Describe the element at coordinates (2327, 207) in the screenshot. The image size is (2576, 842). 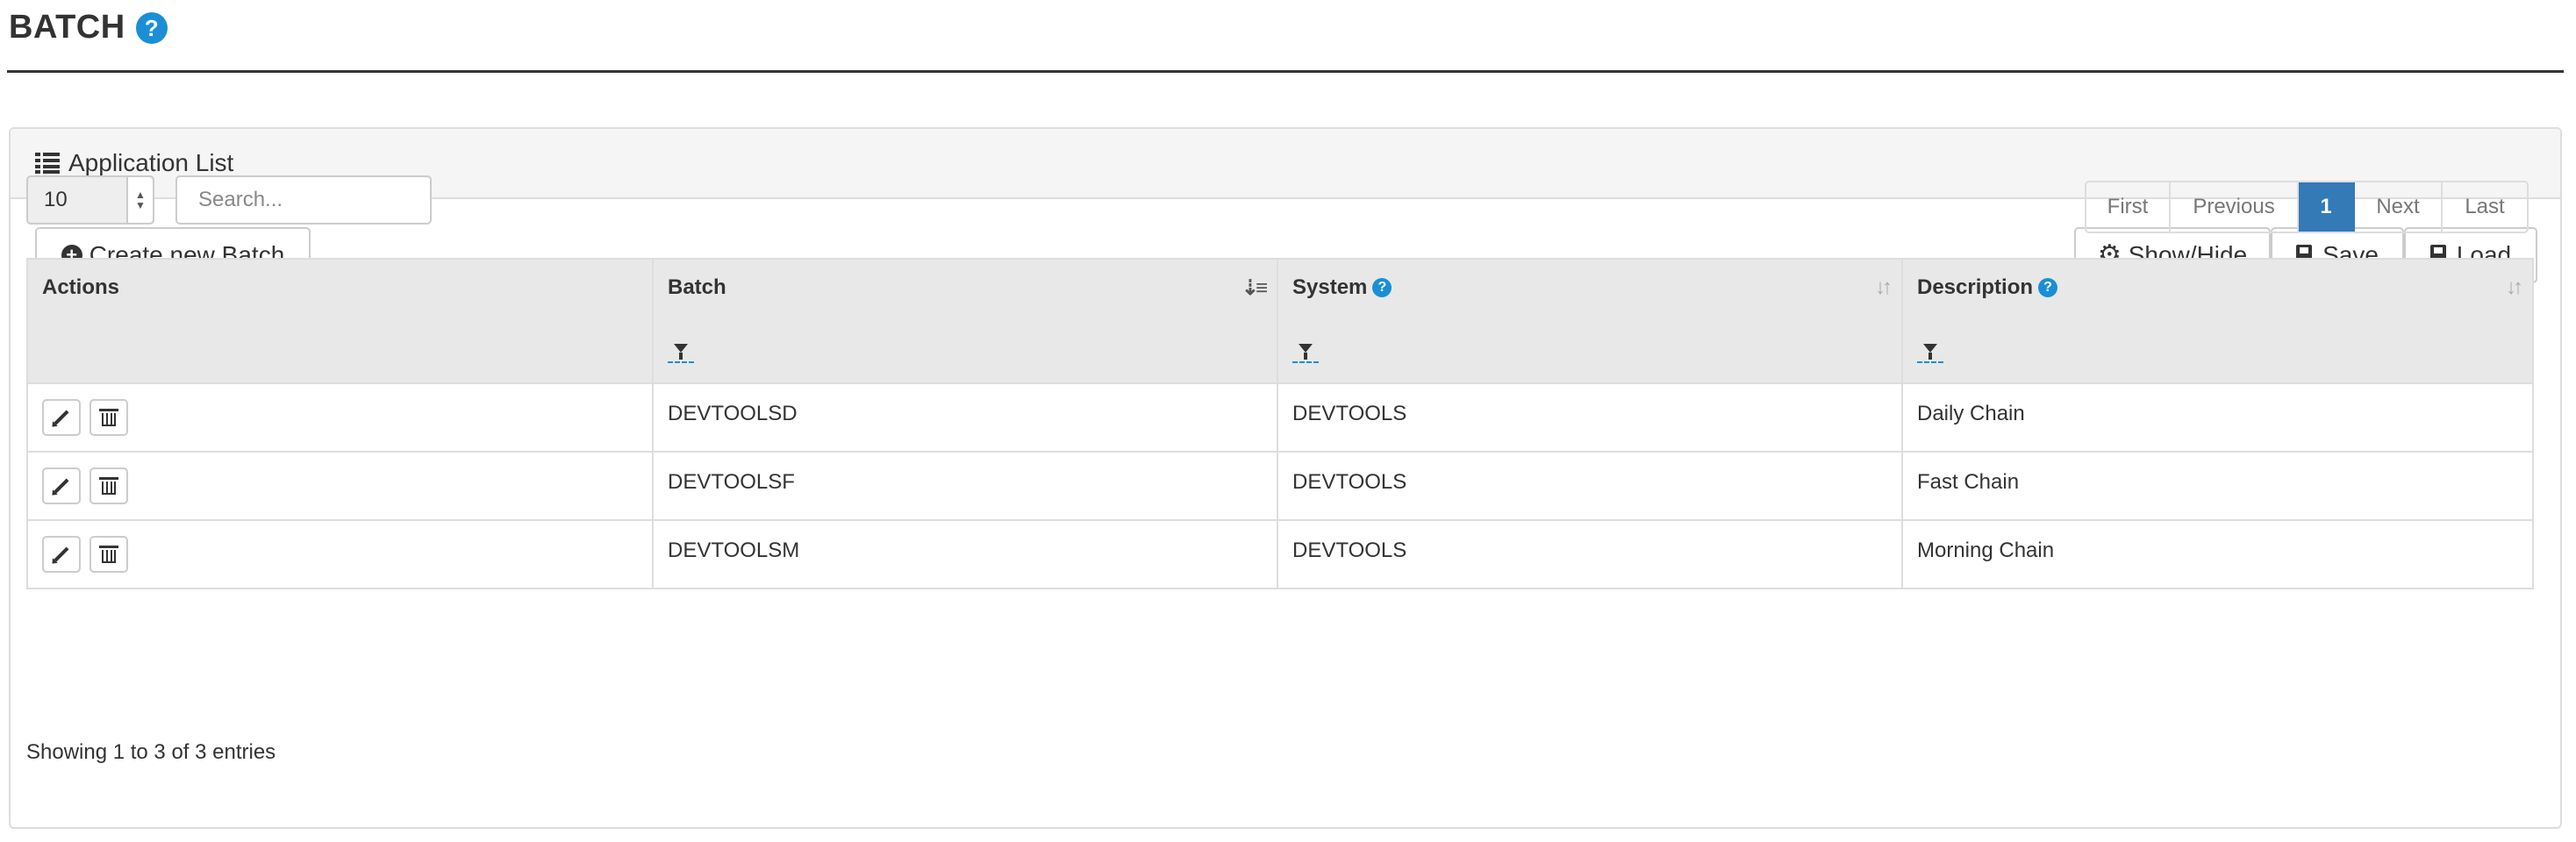
I see `page-current: 1` at that location.